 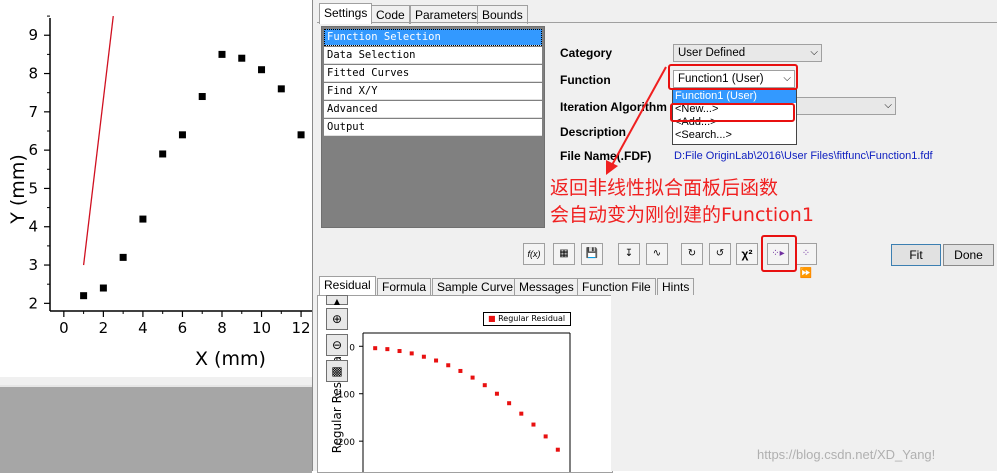 I want to click on annotation-line-1: 返回非线性拟合面板后函数, so click(x=664, y=188).